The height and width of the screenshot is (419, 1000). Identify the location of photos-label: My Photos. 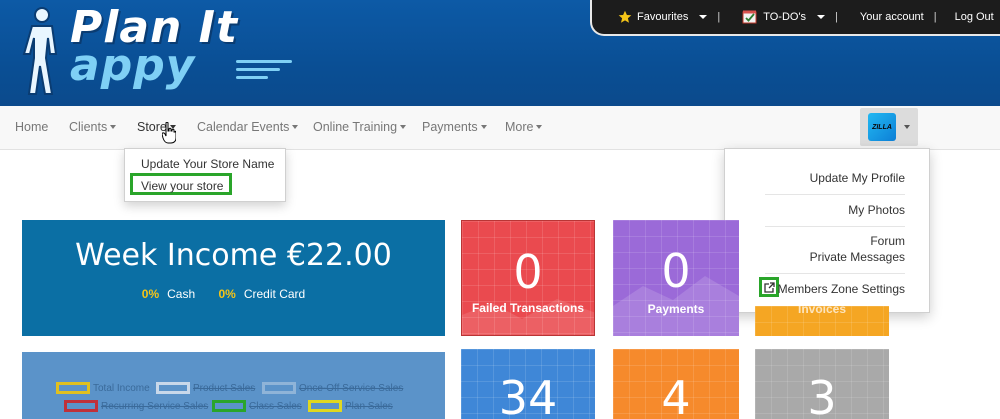
(876, 210).